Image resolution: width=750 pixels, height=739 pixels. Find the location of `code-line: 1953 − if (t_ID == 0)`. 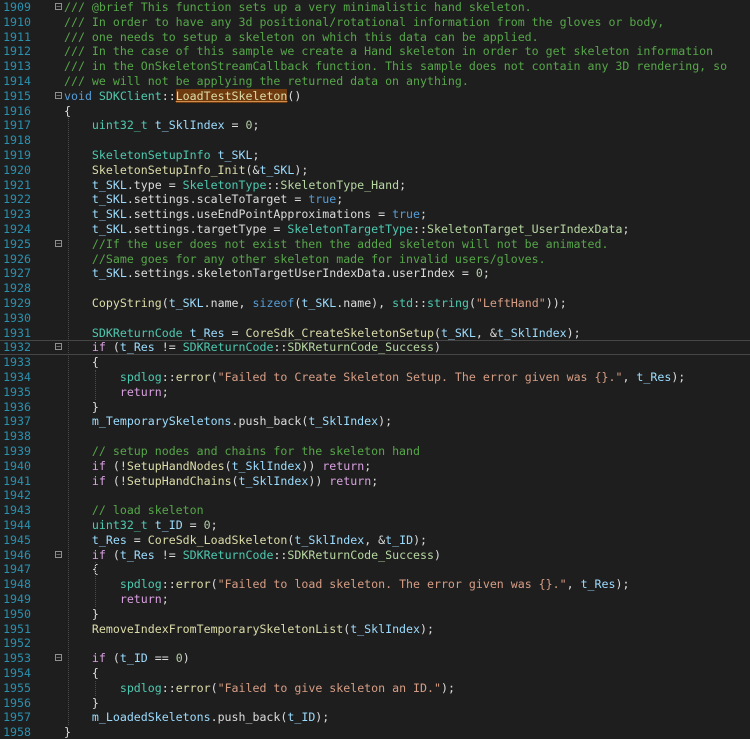

code-line: 1953 − if (t_ID == 0) is located at coordinates (375, 658).